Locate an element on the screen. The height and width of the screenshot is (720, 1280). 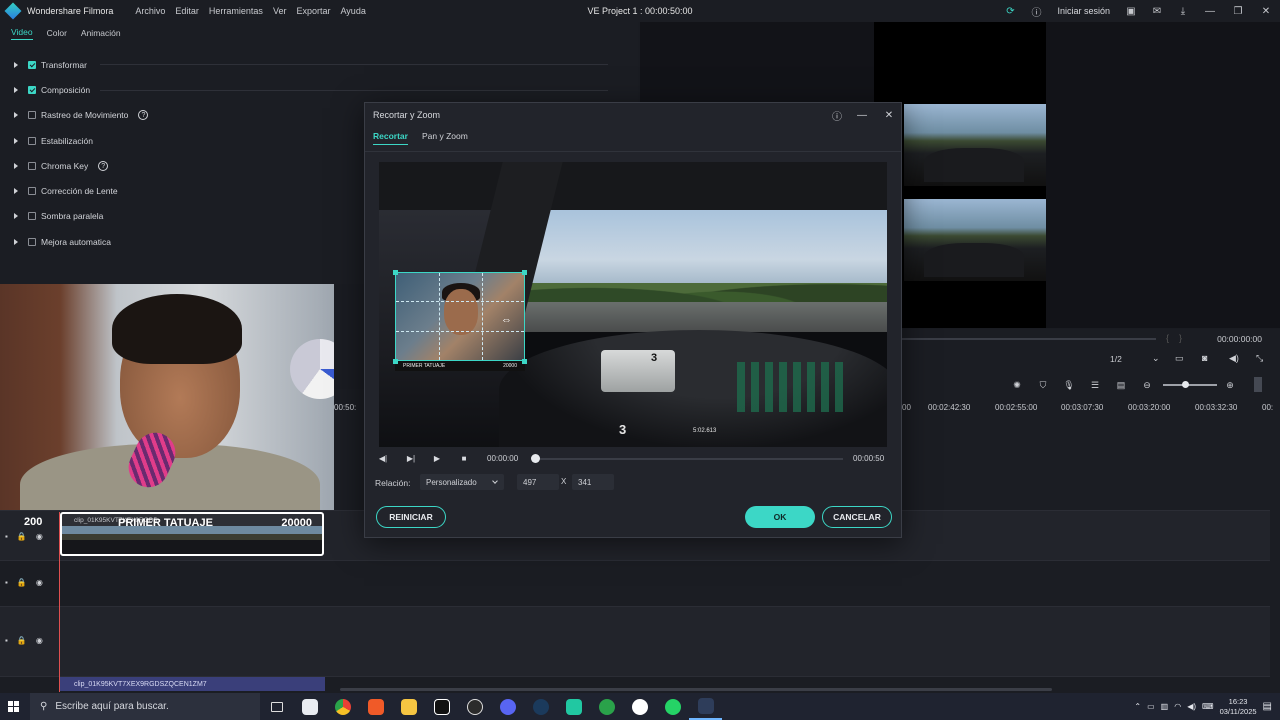
panel-toggle-icon is located at coordinates (1258, 384).